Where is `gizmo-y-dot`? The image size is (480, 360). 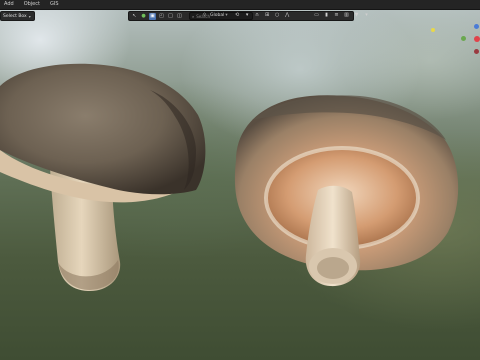
gizmo-y-dot is located at coordinates (463, 38).